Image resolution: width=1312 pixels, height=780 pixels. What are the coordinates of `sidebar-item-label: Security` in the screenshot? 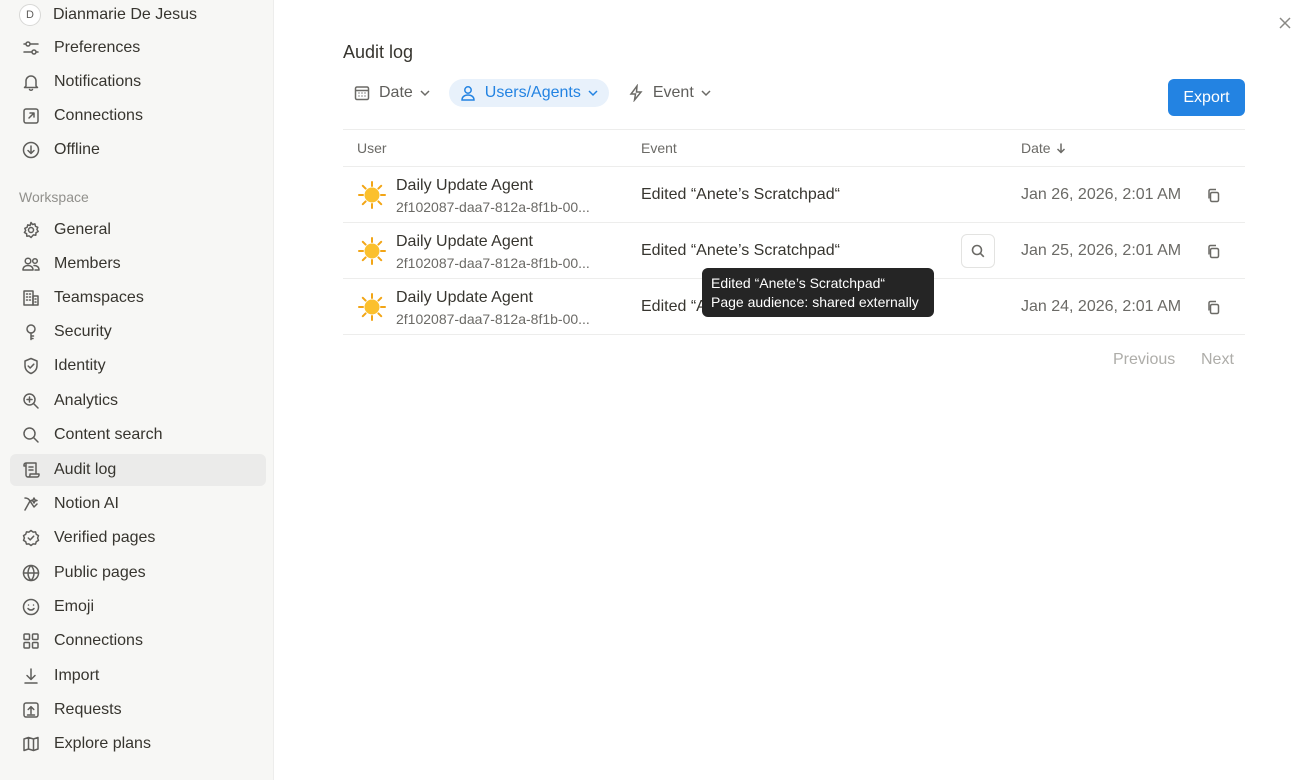 It's located at (83, 331).